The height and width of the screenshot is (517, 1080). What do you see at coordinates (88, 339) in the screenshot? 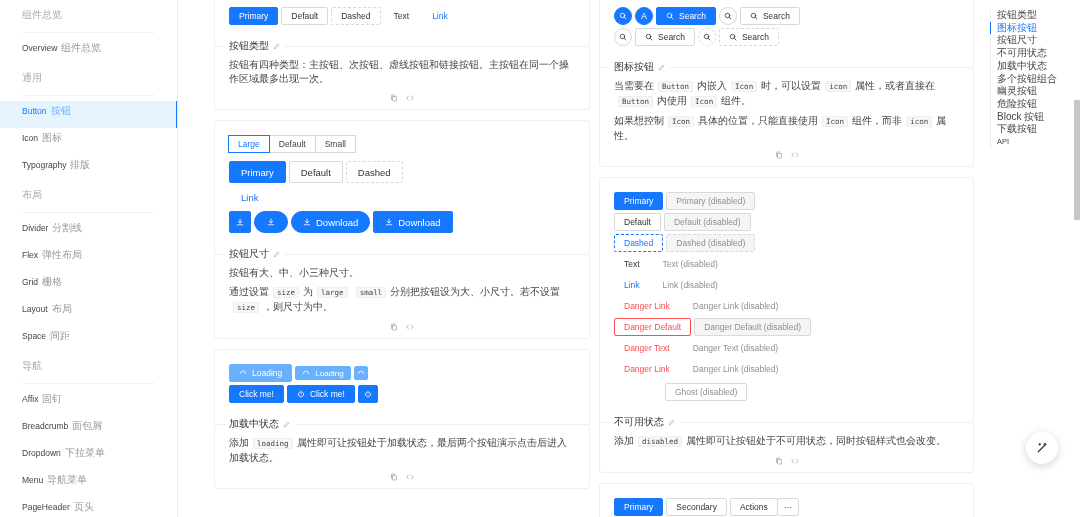
I see `sidebar-item: Space 间距` at bounding box center [88, 339].